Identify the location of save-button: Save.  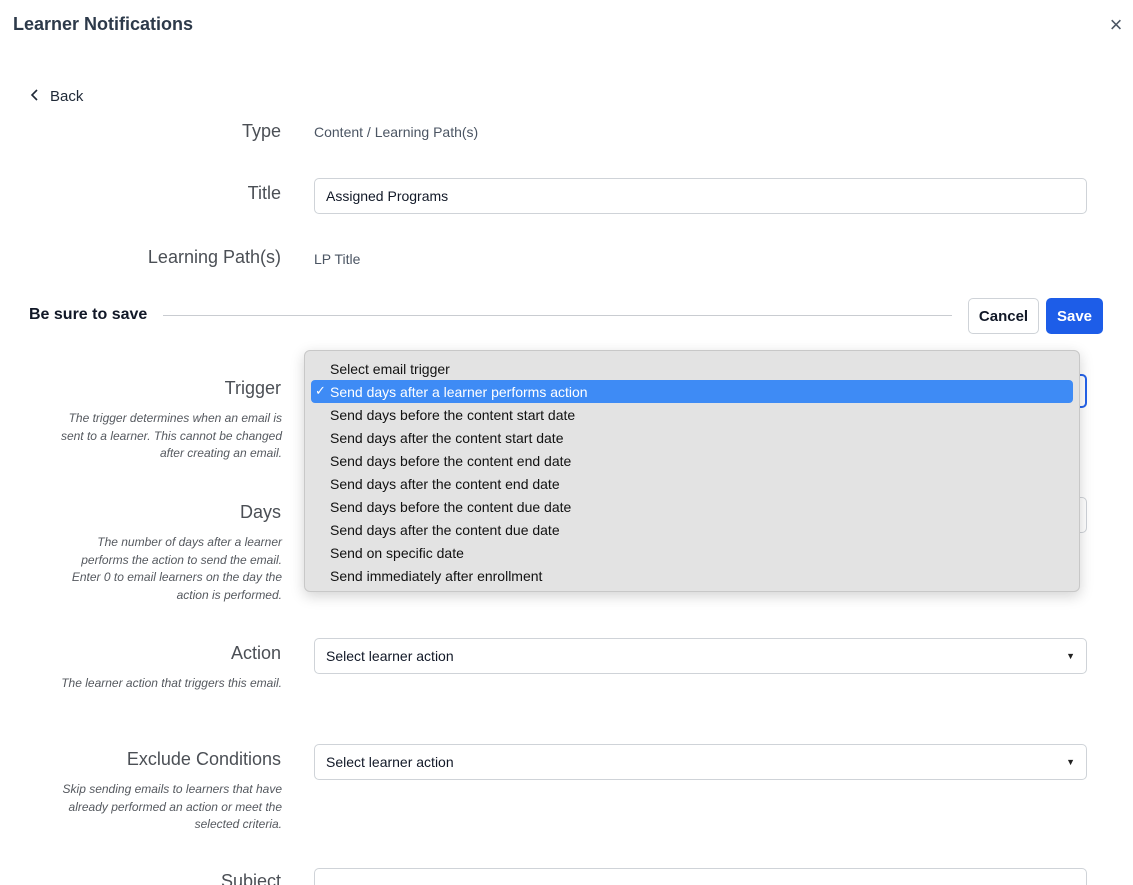
(1074, 316).